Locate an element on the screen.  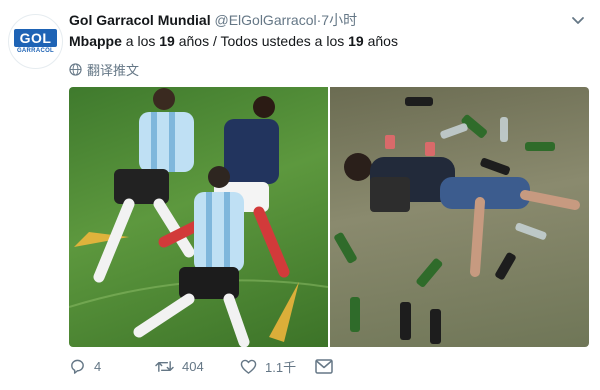
reply-icon is located at coordinates (77, 366).